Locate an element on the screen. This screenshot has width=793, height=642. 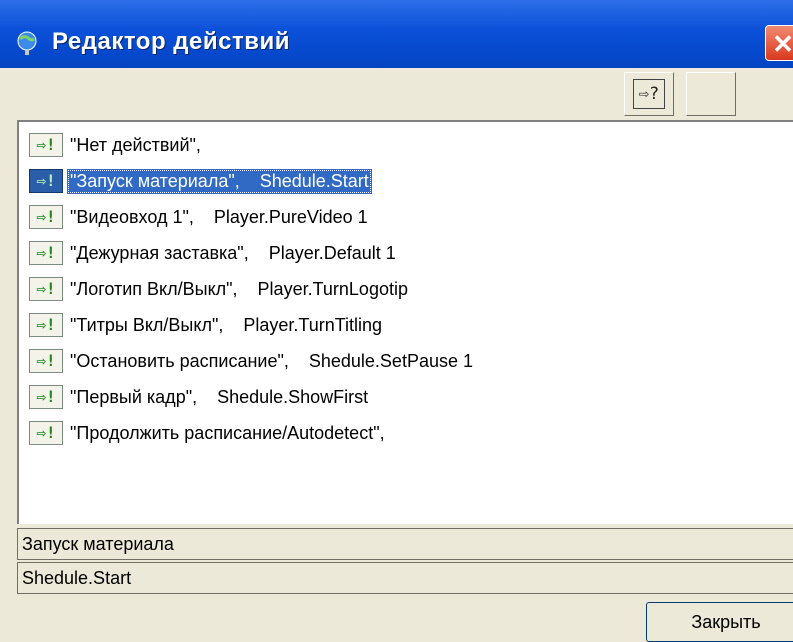
action-list-item: ⇨! "Запуск материала", Shedule.Start is located at coordinates (200, 181).